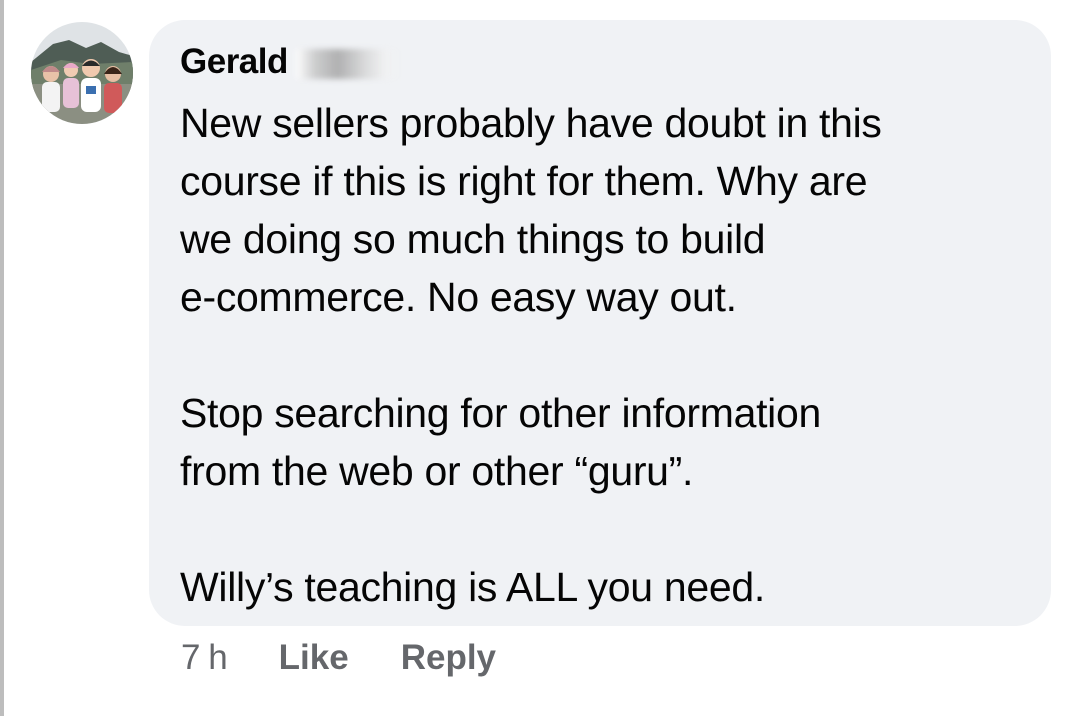  I want to click on comment-actions: 7 h Like Reply, so click(338, 658).